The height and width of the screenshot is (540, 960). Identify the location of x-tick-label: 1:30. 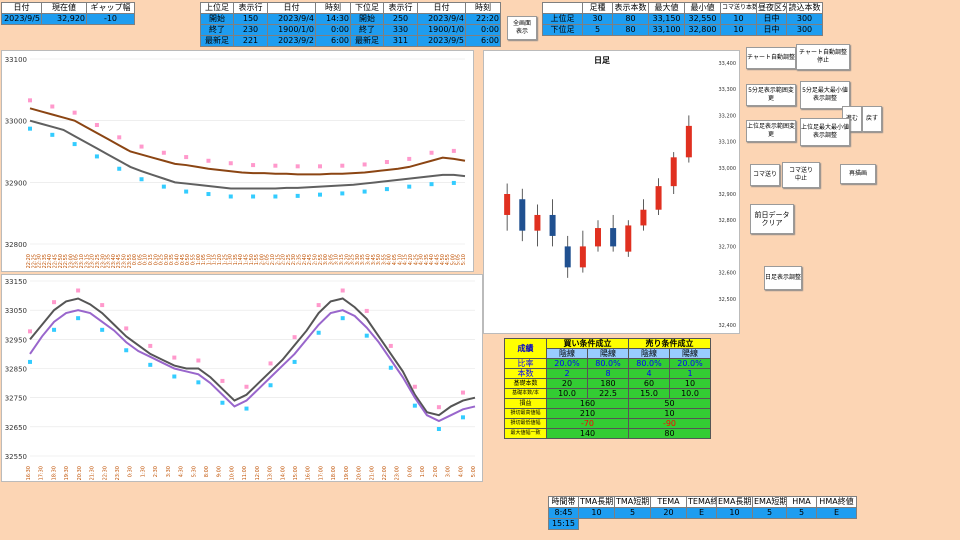
(143, 471).